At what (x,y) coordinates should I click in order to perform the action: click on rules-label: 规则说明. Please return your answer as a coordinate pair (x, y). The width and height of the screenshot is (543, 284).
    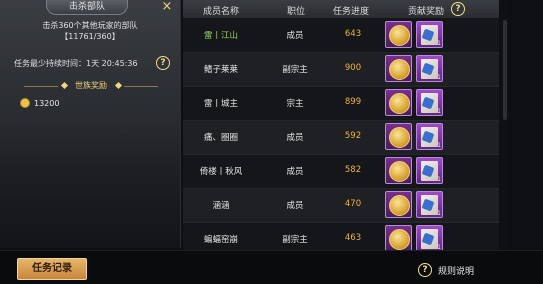
    Looking at the image, I should click on (456, 270).